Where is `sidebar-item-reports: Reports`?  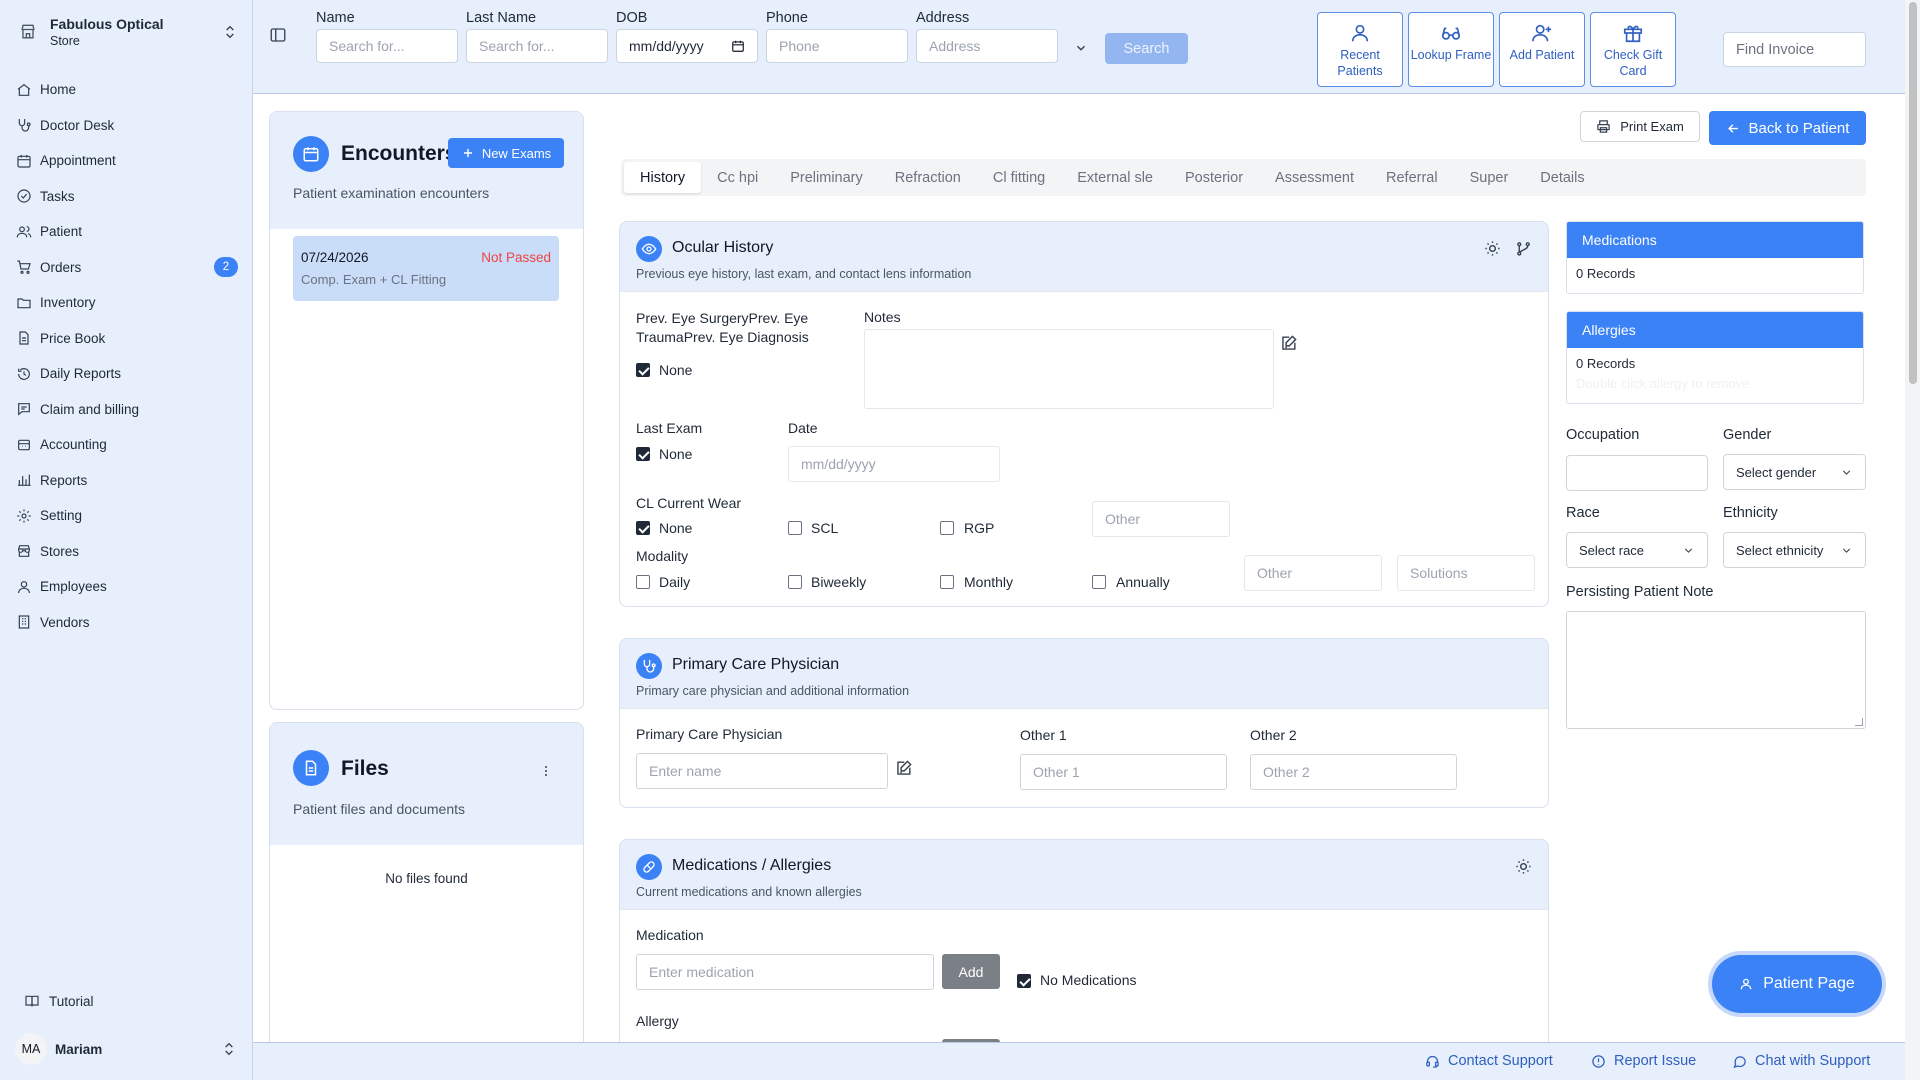 sidebar-item-reports: Reports is located at coordinates (126, 481).